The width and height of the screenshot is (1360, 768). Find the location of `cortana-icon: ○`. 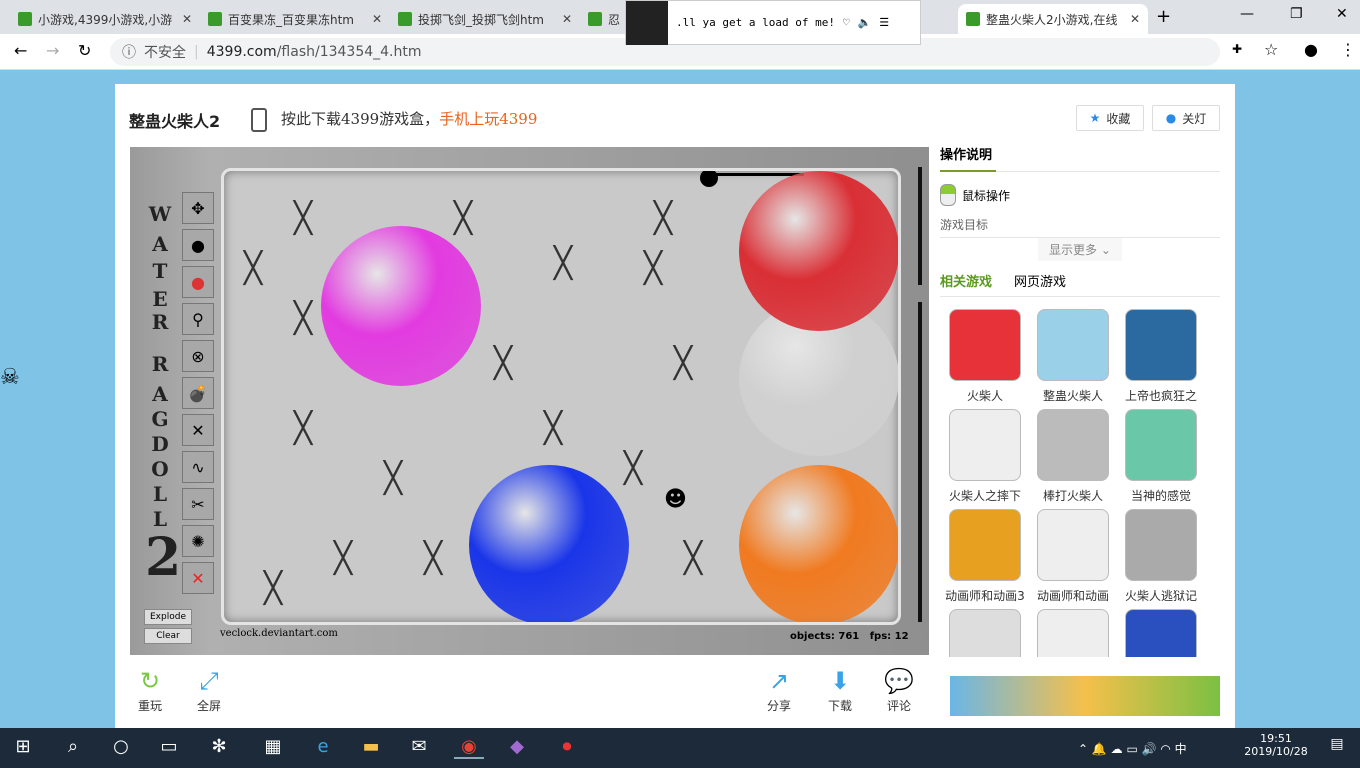

cortana-icon: ○ is located at coordinates (121, 746).